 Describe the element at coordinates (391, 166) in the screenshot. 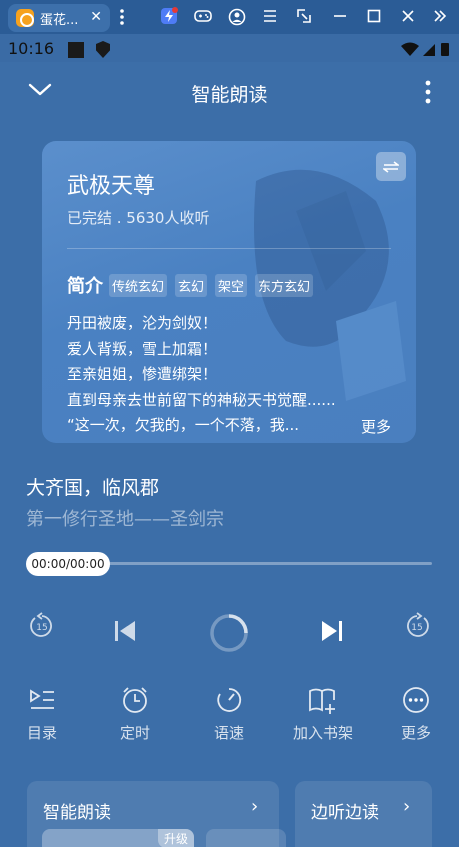

I see `swap-icon` at that location.